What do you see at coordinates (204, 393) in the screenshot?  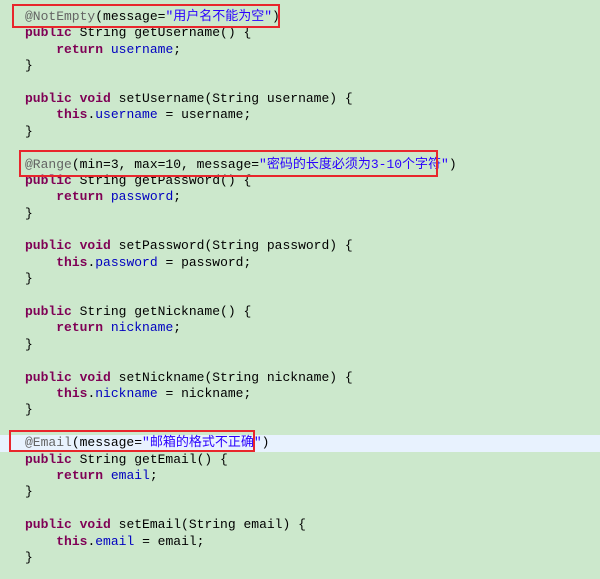 I see `code-text: = nickname;` at bounding box center [204, 393].